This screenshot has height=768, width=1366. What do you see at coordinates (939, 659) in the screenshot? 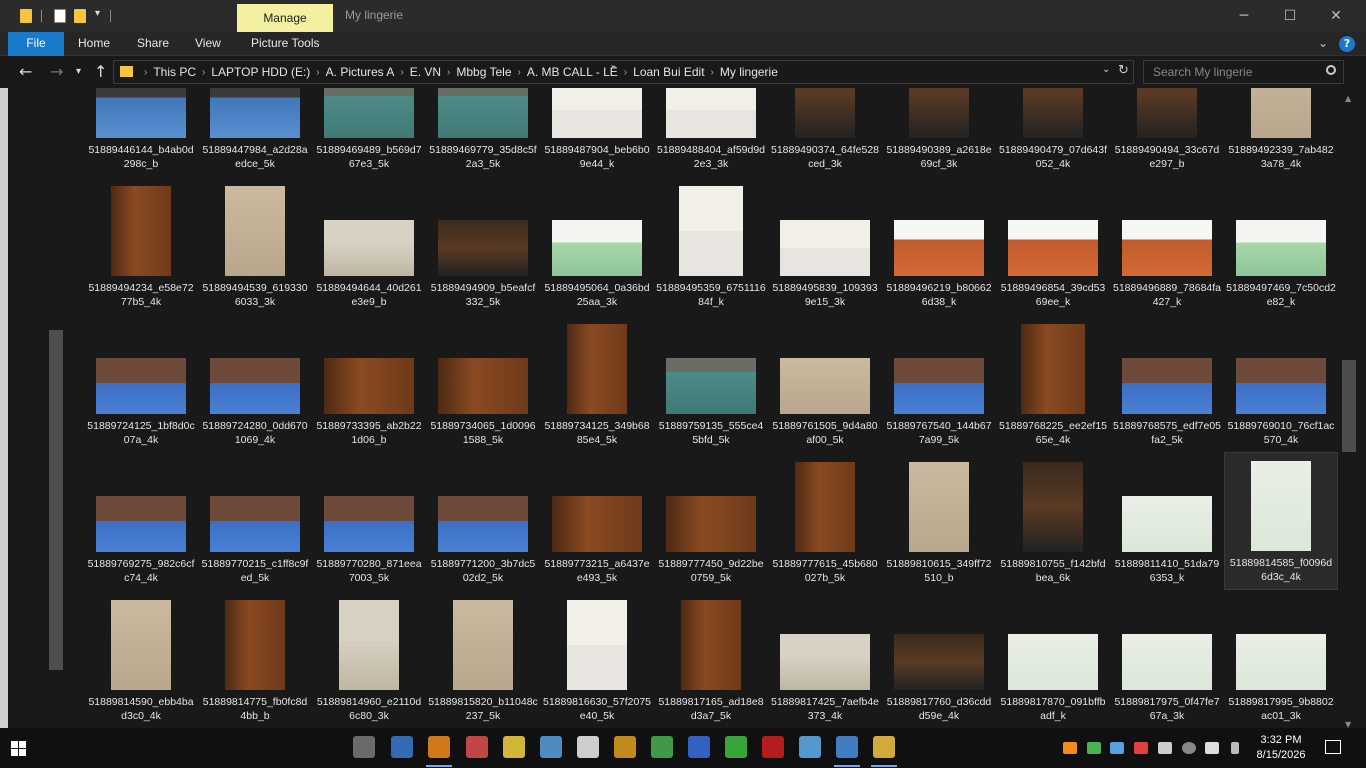
I see `file-item: 51889817760_d36cddd59e_4k` at bounding box center [939, 659].